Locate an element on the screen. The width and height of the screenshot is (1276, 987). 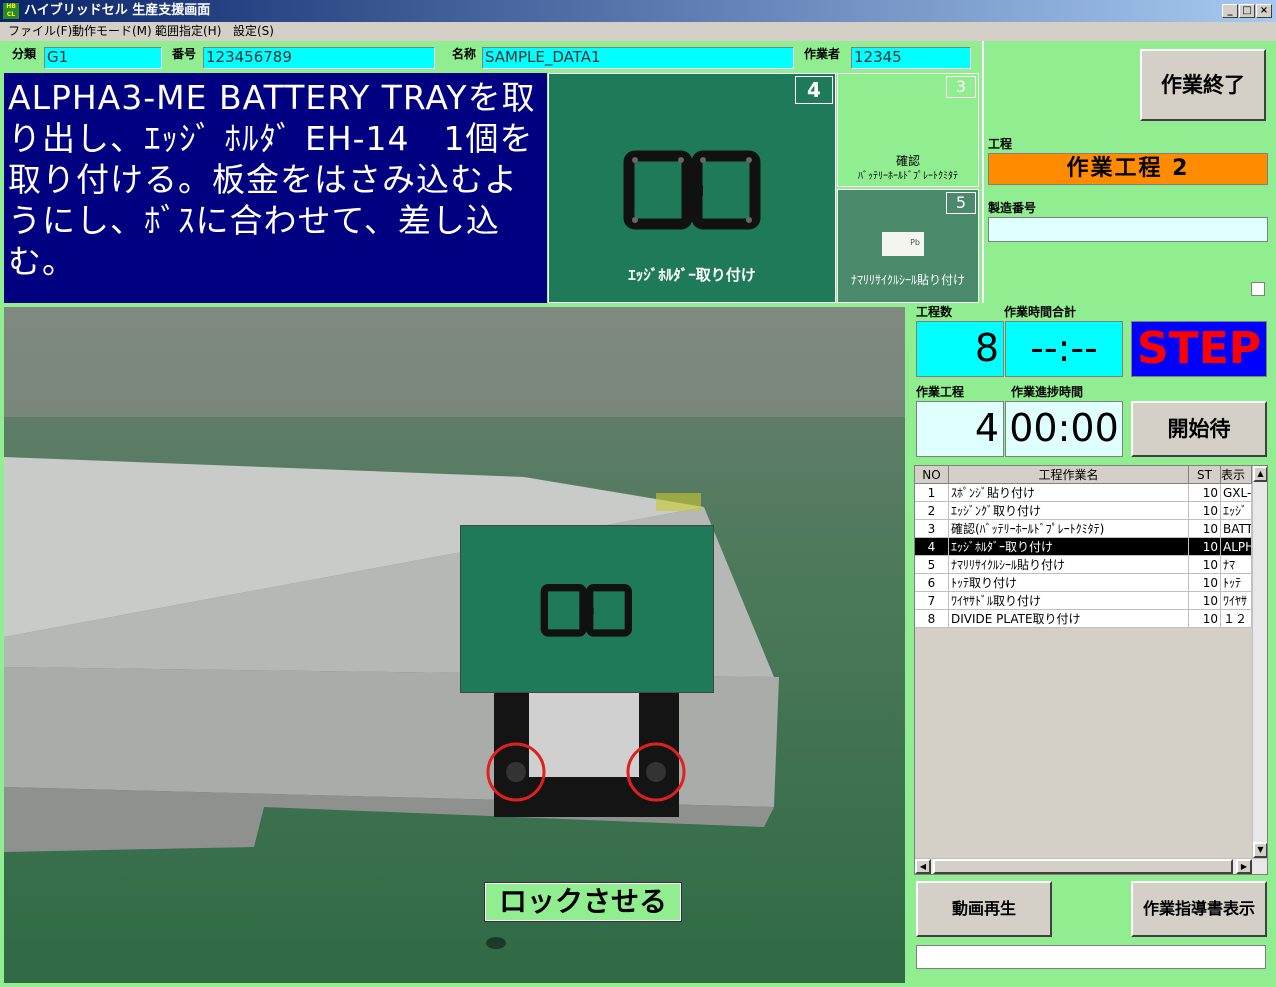
recycle-seal-icon: Pb is located at coordinates (903, 244).